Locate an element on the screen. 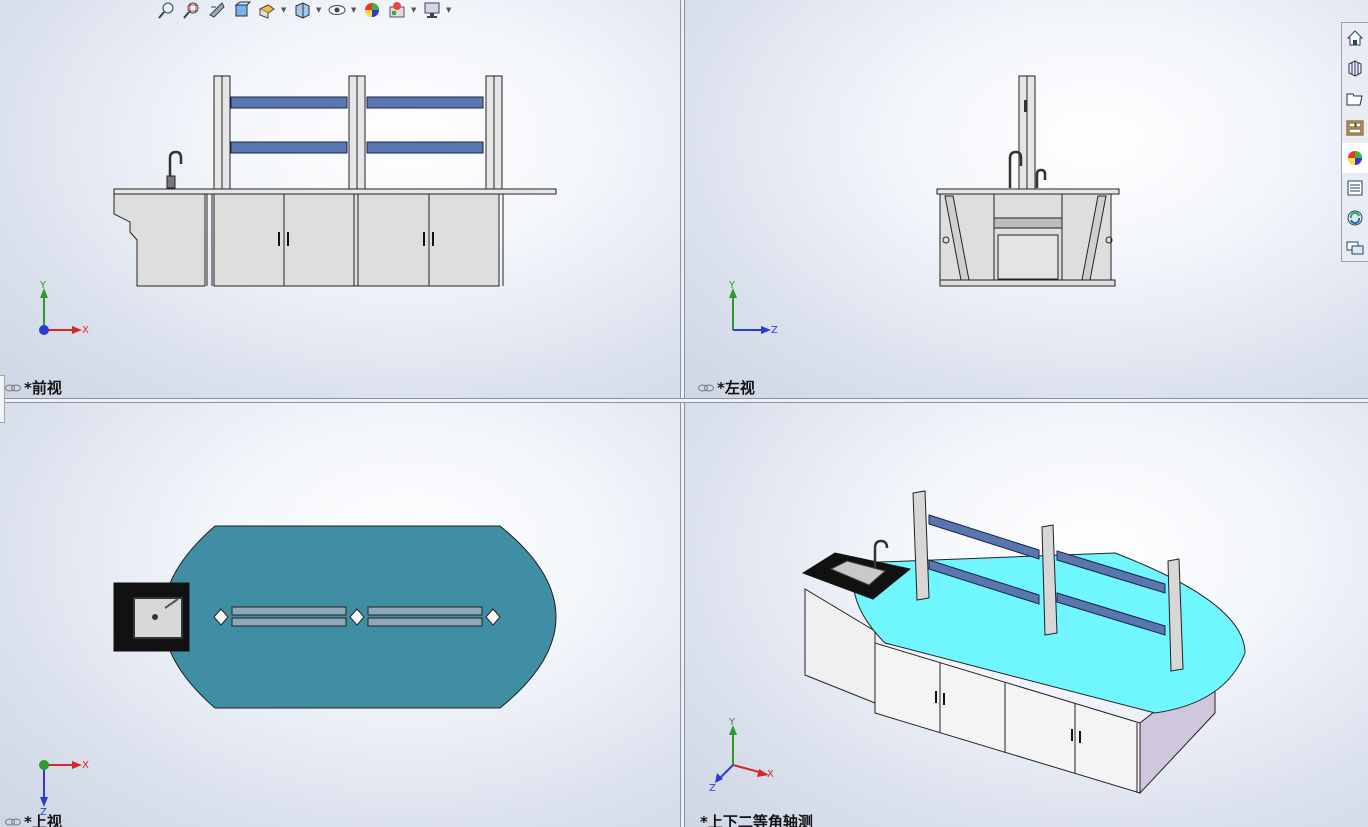 This screenshot has width=1368, height=827. view-label-isometric: *上下二等角轴测 is located at coordinates (756, 820).